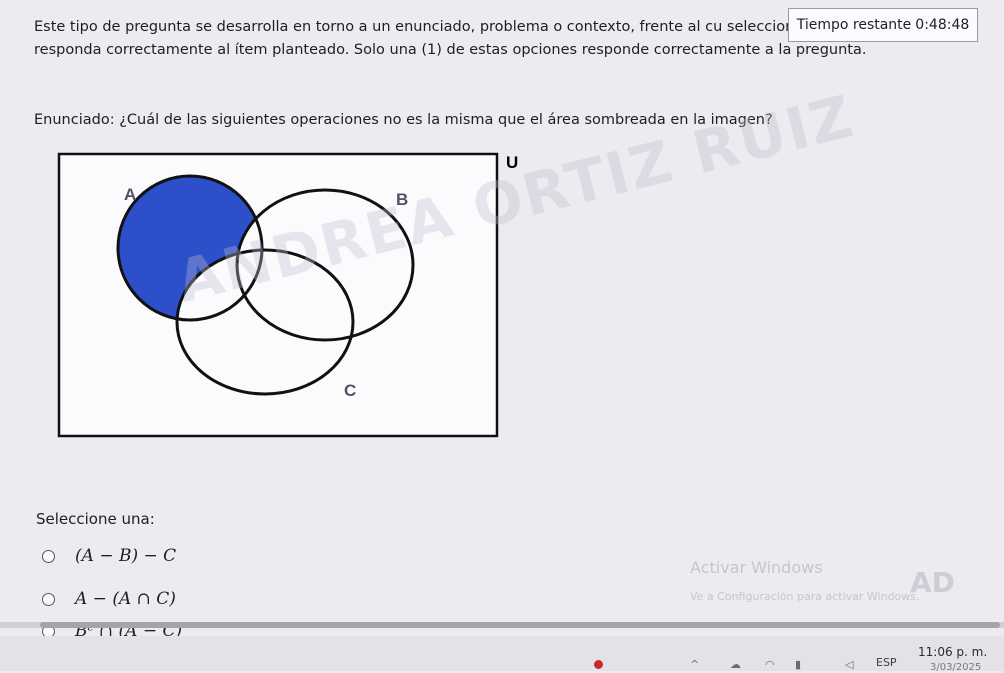 This screenshot has height=673, width=1004. I want to click on set-c-label: C, so click(350, 390).